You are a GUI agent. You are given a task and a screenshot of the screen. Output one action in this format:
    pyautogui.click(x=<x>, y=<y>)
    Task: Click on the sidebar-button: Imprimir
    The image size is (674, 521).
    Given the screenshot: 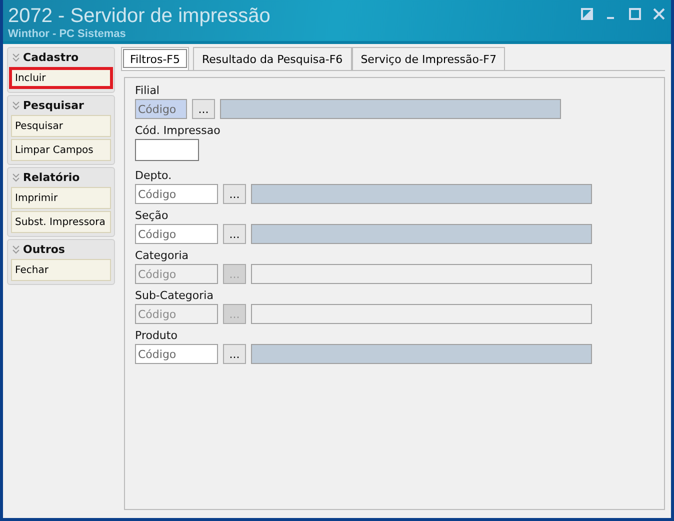 What is the action you would take?
    pyautogui.click(x=61, y=198)
    